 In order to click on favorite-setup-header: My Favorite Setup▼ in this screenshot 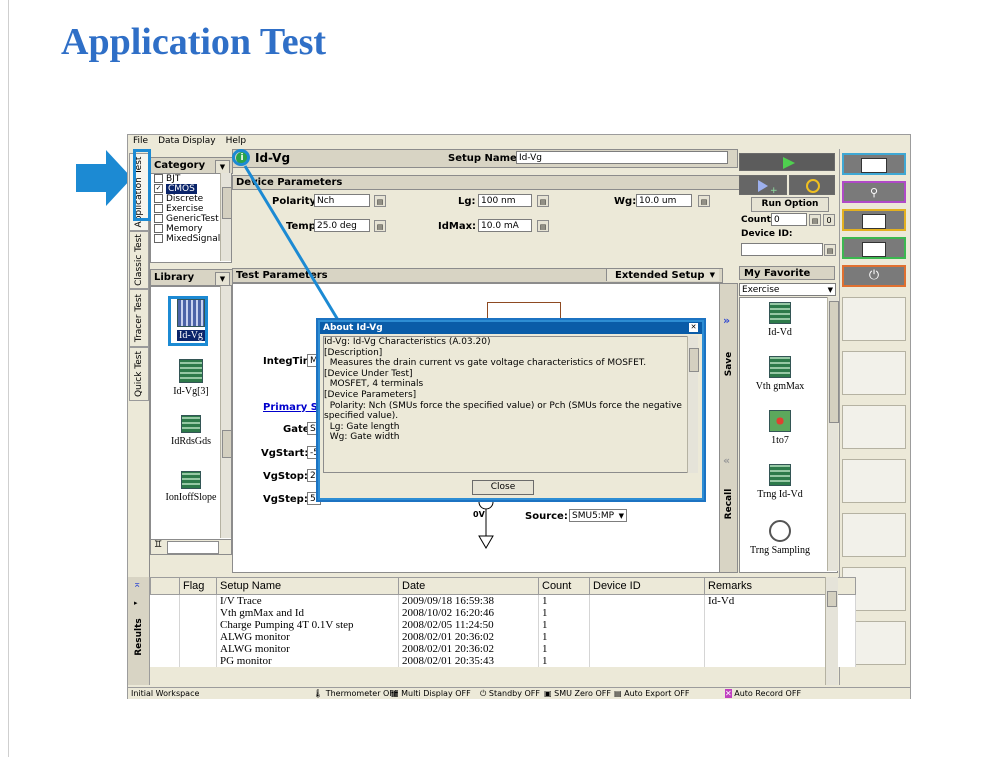, I will do `click(787, 279)`.